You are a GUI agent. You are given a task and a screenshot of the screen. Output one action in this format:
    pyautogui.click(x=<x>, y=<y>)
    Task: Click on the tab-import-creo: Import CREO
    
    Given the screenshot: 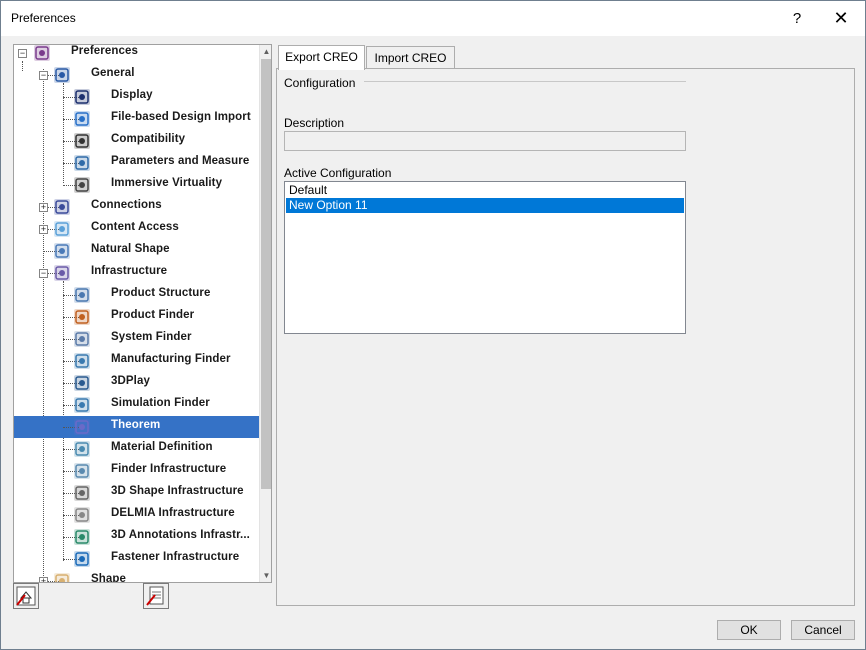 What is the action you would take?
    pyautogui.click(x=410, y=57)
    